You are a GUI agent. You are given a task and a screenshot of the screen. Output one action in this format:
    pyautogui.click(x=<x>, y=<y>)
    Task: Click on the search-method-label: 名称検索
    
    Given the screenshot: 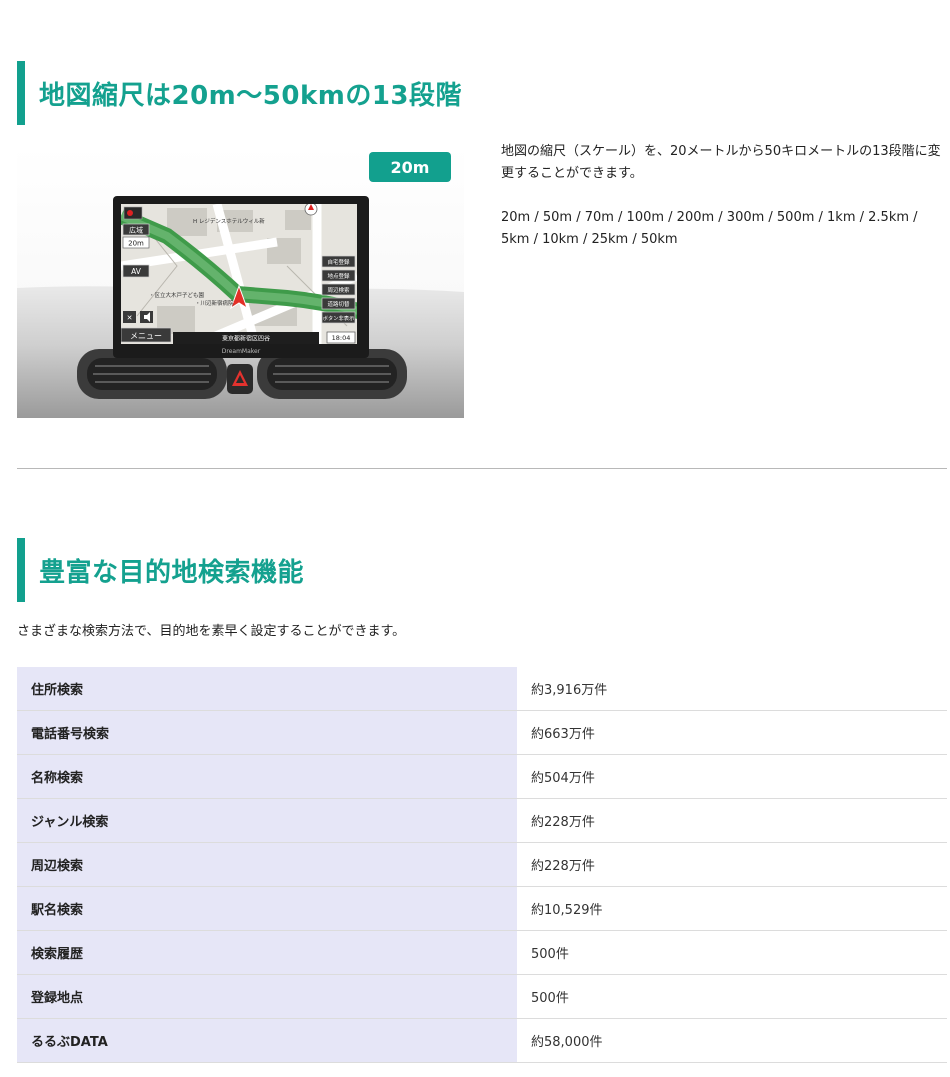 What is the action you would take?
    pyautogui.click(x=267, y=776)
    